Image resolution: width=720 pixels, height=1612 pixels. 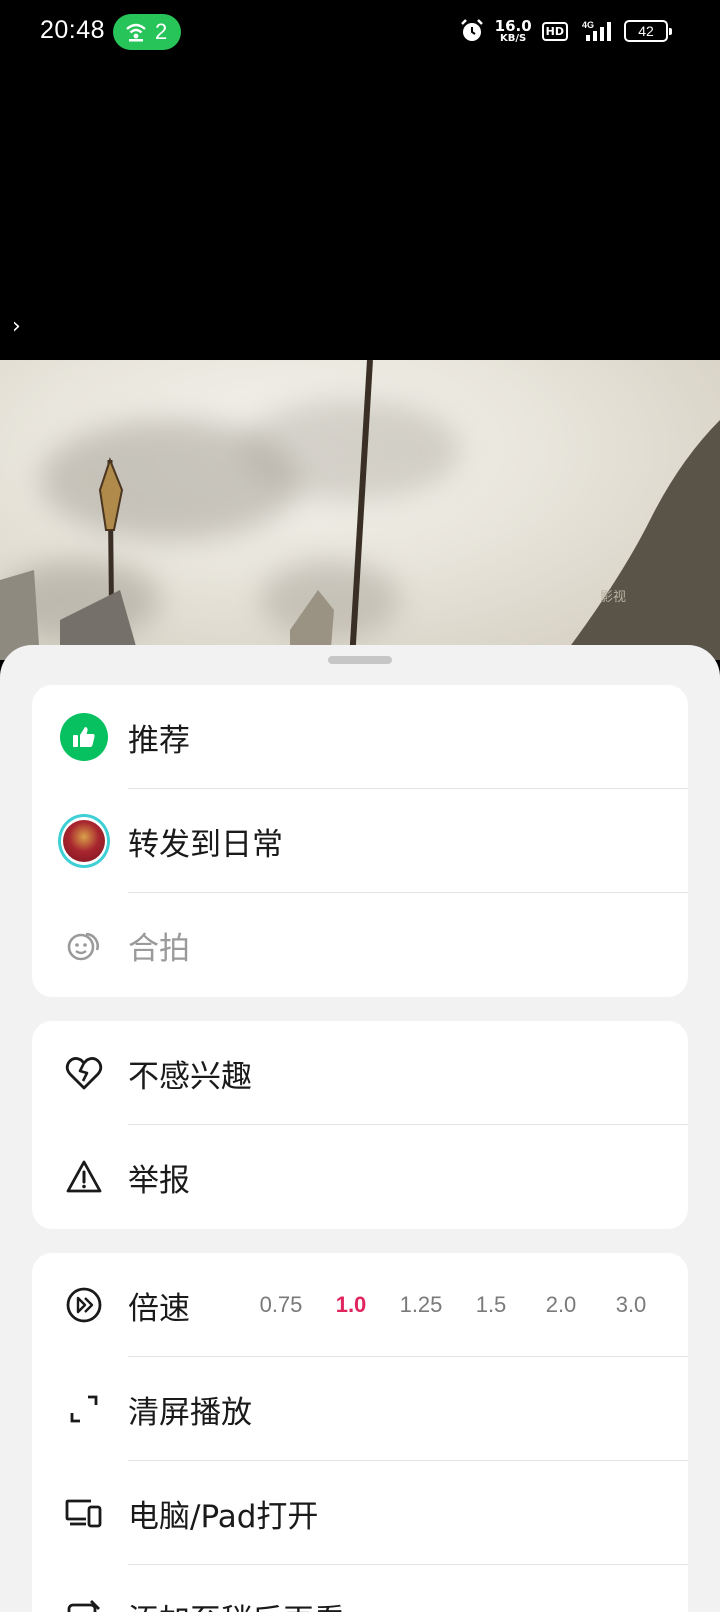 I want to click on broken-heart-icon, so click(x=84, y=1073).